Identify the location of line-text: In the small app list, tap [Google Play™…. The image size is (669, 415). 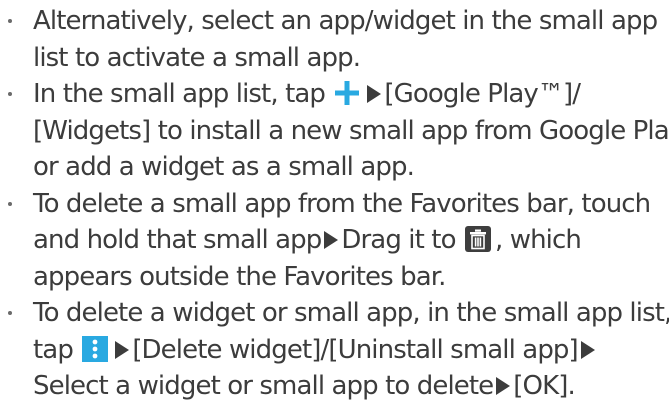
(351, 94).